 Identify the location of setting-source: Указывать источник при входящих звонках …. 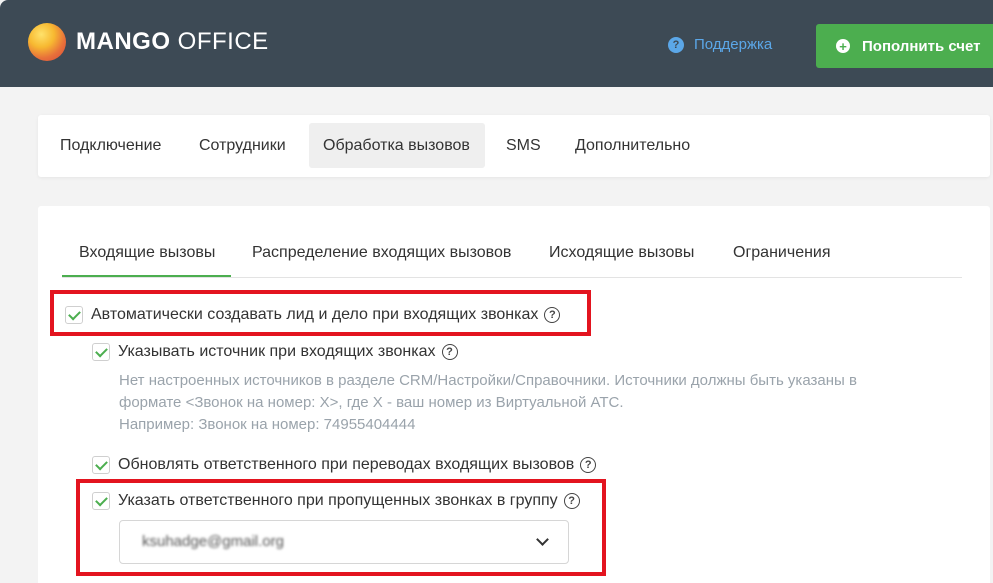
(275, 352).